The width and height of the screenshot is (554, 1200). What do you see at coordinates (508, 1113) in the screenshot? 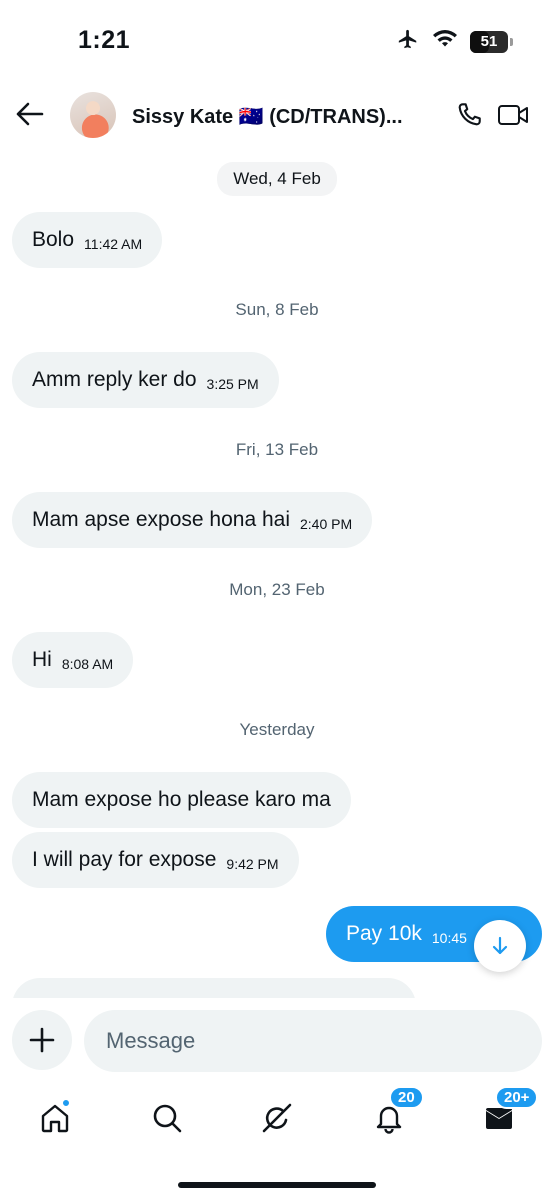
I see `nav-messages: 20+` at bounding box center [508, 1113].